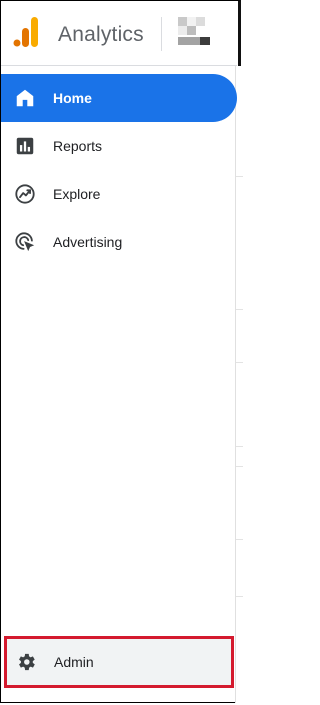 Image resolution: width=320 pixels, height=705 pixels. I want to click on nav-item-advertising: Advertising, so click(119, 242).